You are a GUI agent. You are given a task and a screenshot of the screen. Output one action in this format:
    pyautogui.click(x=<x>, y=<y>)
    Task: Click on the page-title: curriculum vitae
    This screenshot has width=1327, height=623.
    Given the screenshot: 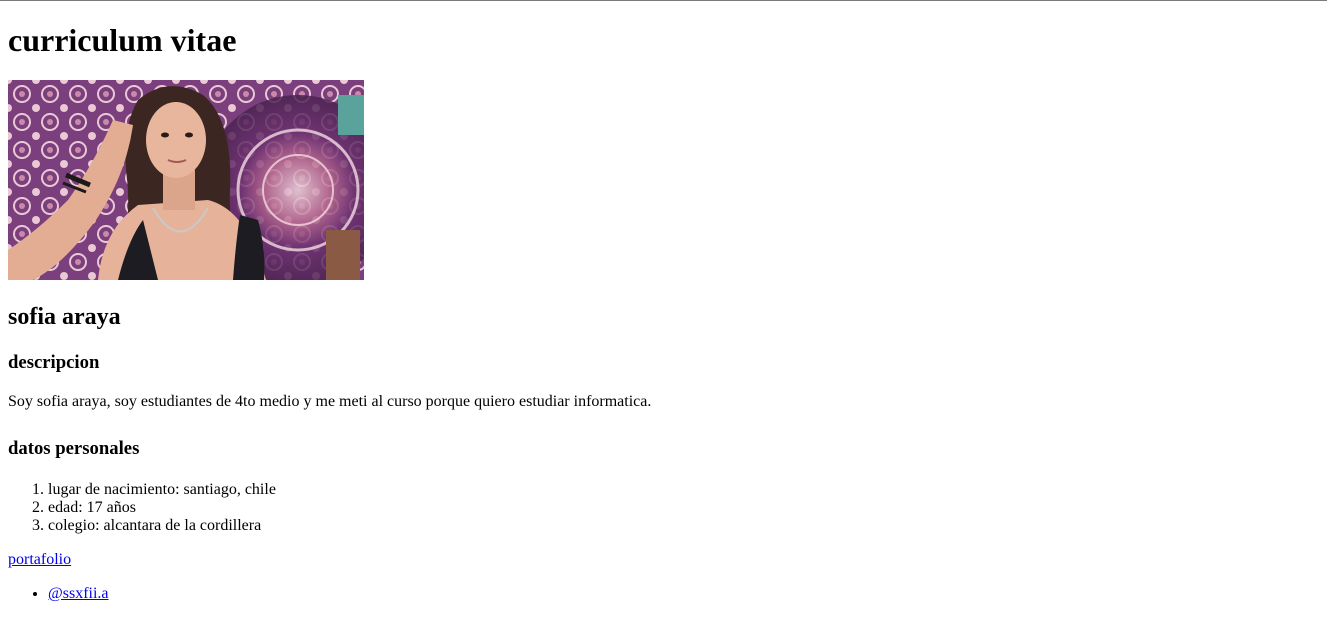 What is the action you would take?
    pyautogui.click(x=122, y=40)
    